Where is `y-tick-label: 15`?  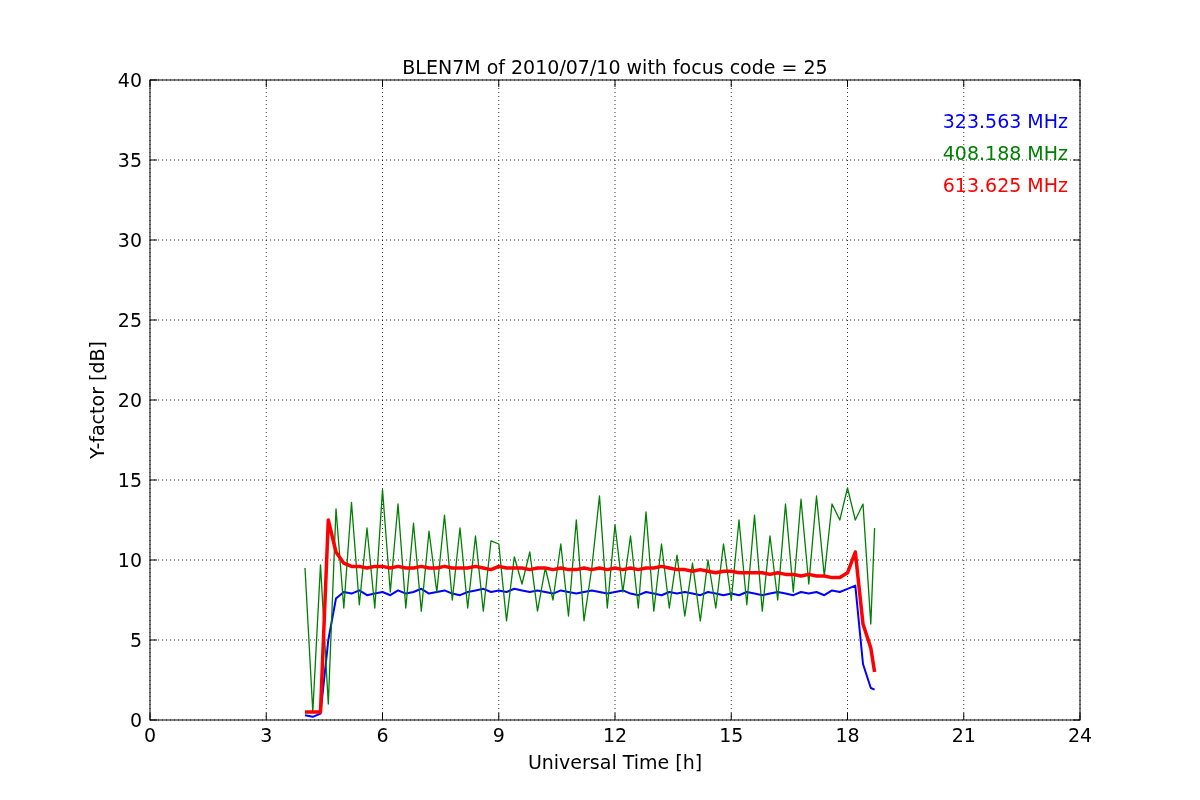 y-tick-label: 15 is located at coordinates (129, 480).